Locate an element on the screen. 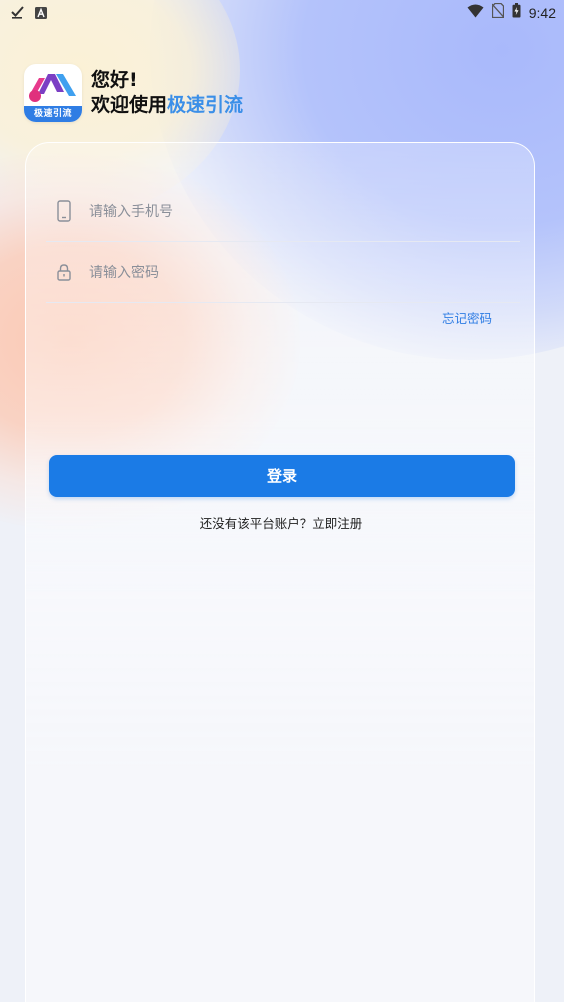 This screenshot has height=1002, width=564. status-bar: 9:42 is located at coordinates (282, 12).